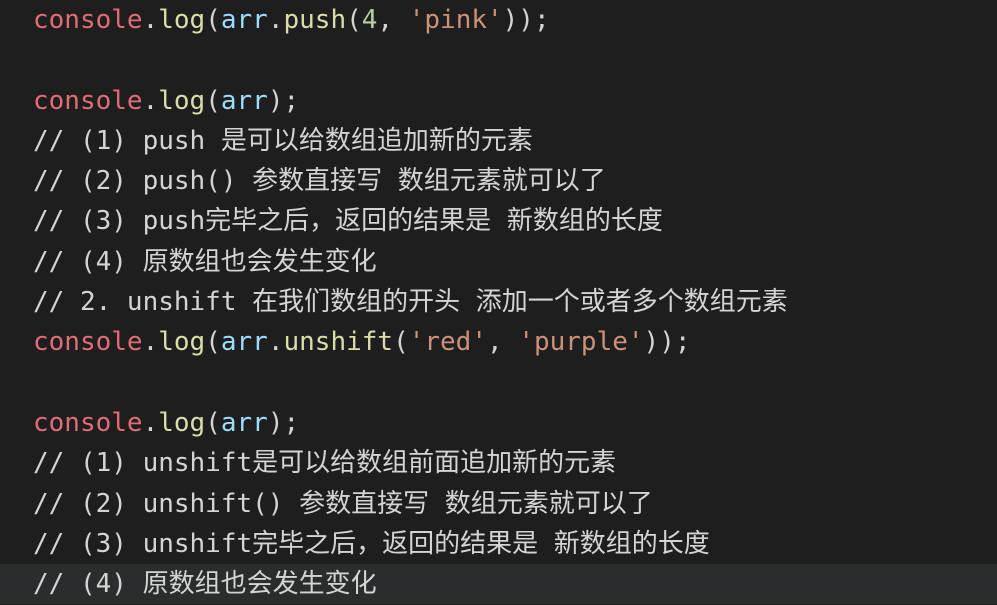 Image resolution: width=997 pixels, height=605 pixels. I want to click on comment-line: // (2) push() 参数直接写 数组元素就可以了, so click(515, 181).